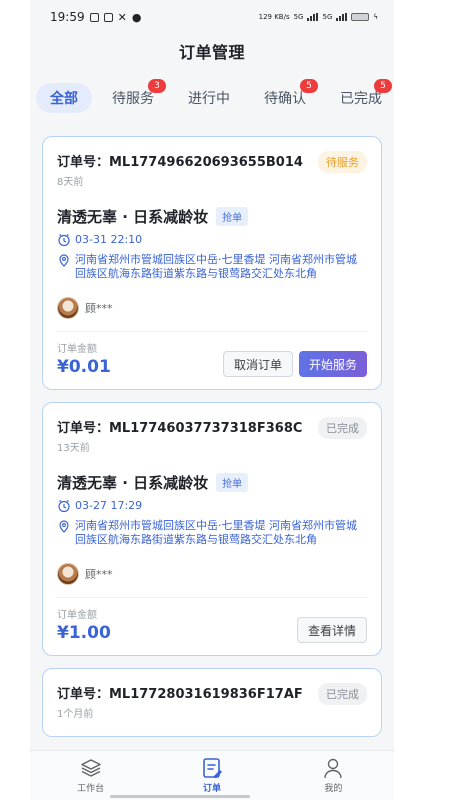 The height and width of the screenshot is (800, 450). What do you see at coordinates (327, 17) in the screenshot?
I see `sim2-label: 5G` at bounding box center [327, 17].